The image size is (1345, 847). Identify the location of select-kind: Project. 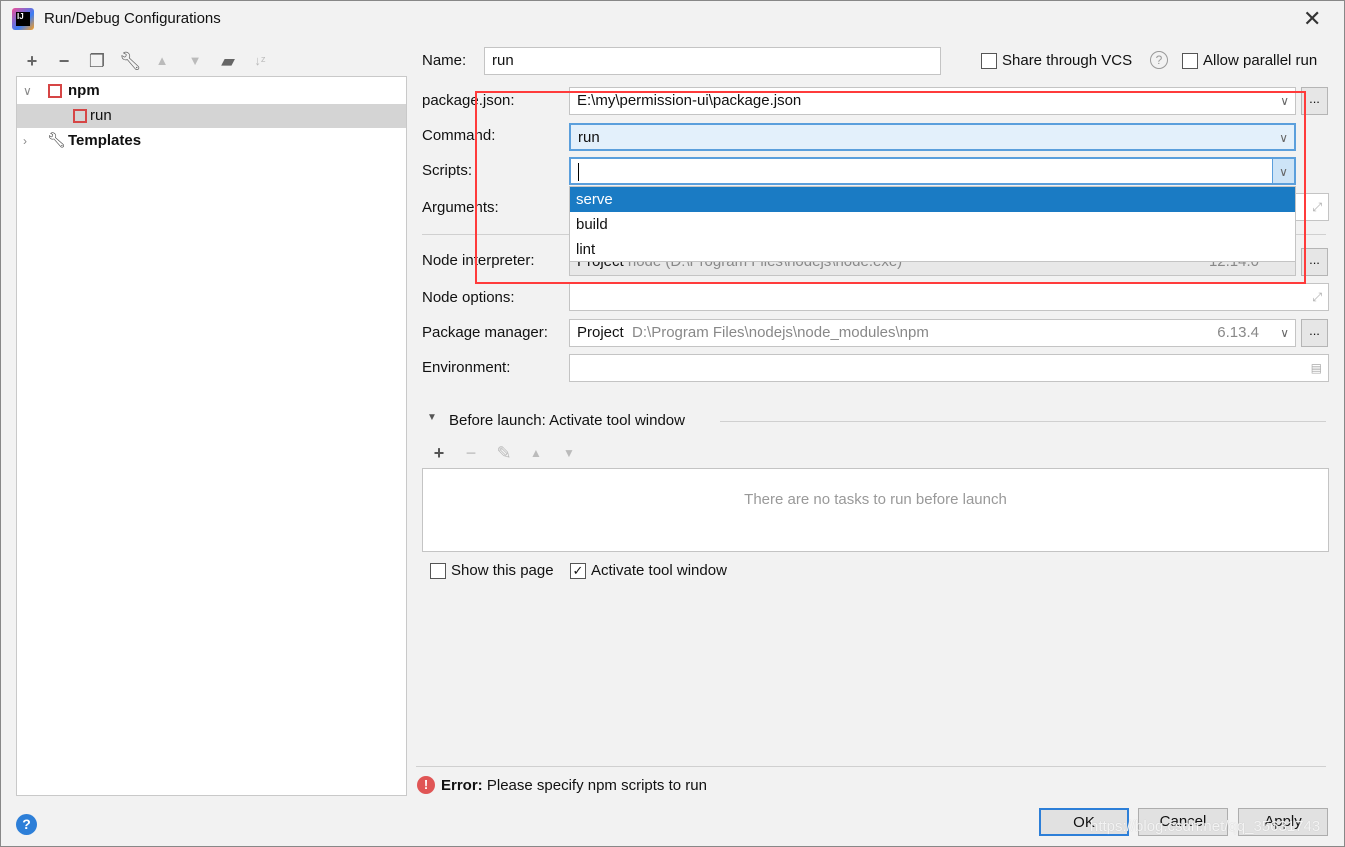
(600, 332).